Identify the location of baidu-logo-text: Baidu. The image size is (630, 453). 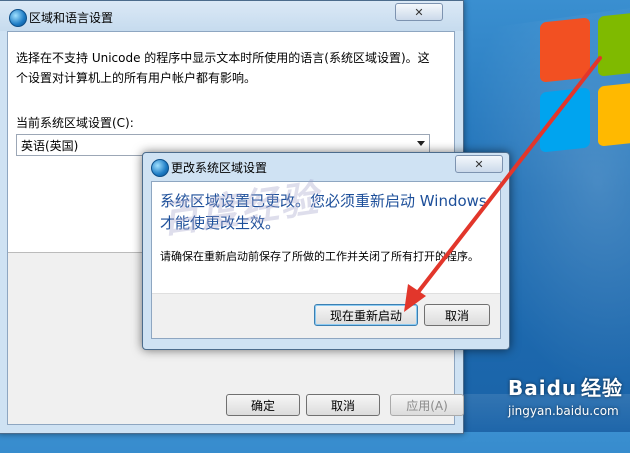
(543, 388).